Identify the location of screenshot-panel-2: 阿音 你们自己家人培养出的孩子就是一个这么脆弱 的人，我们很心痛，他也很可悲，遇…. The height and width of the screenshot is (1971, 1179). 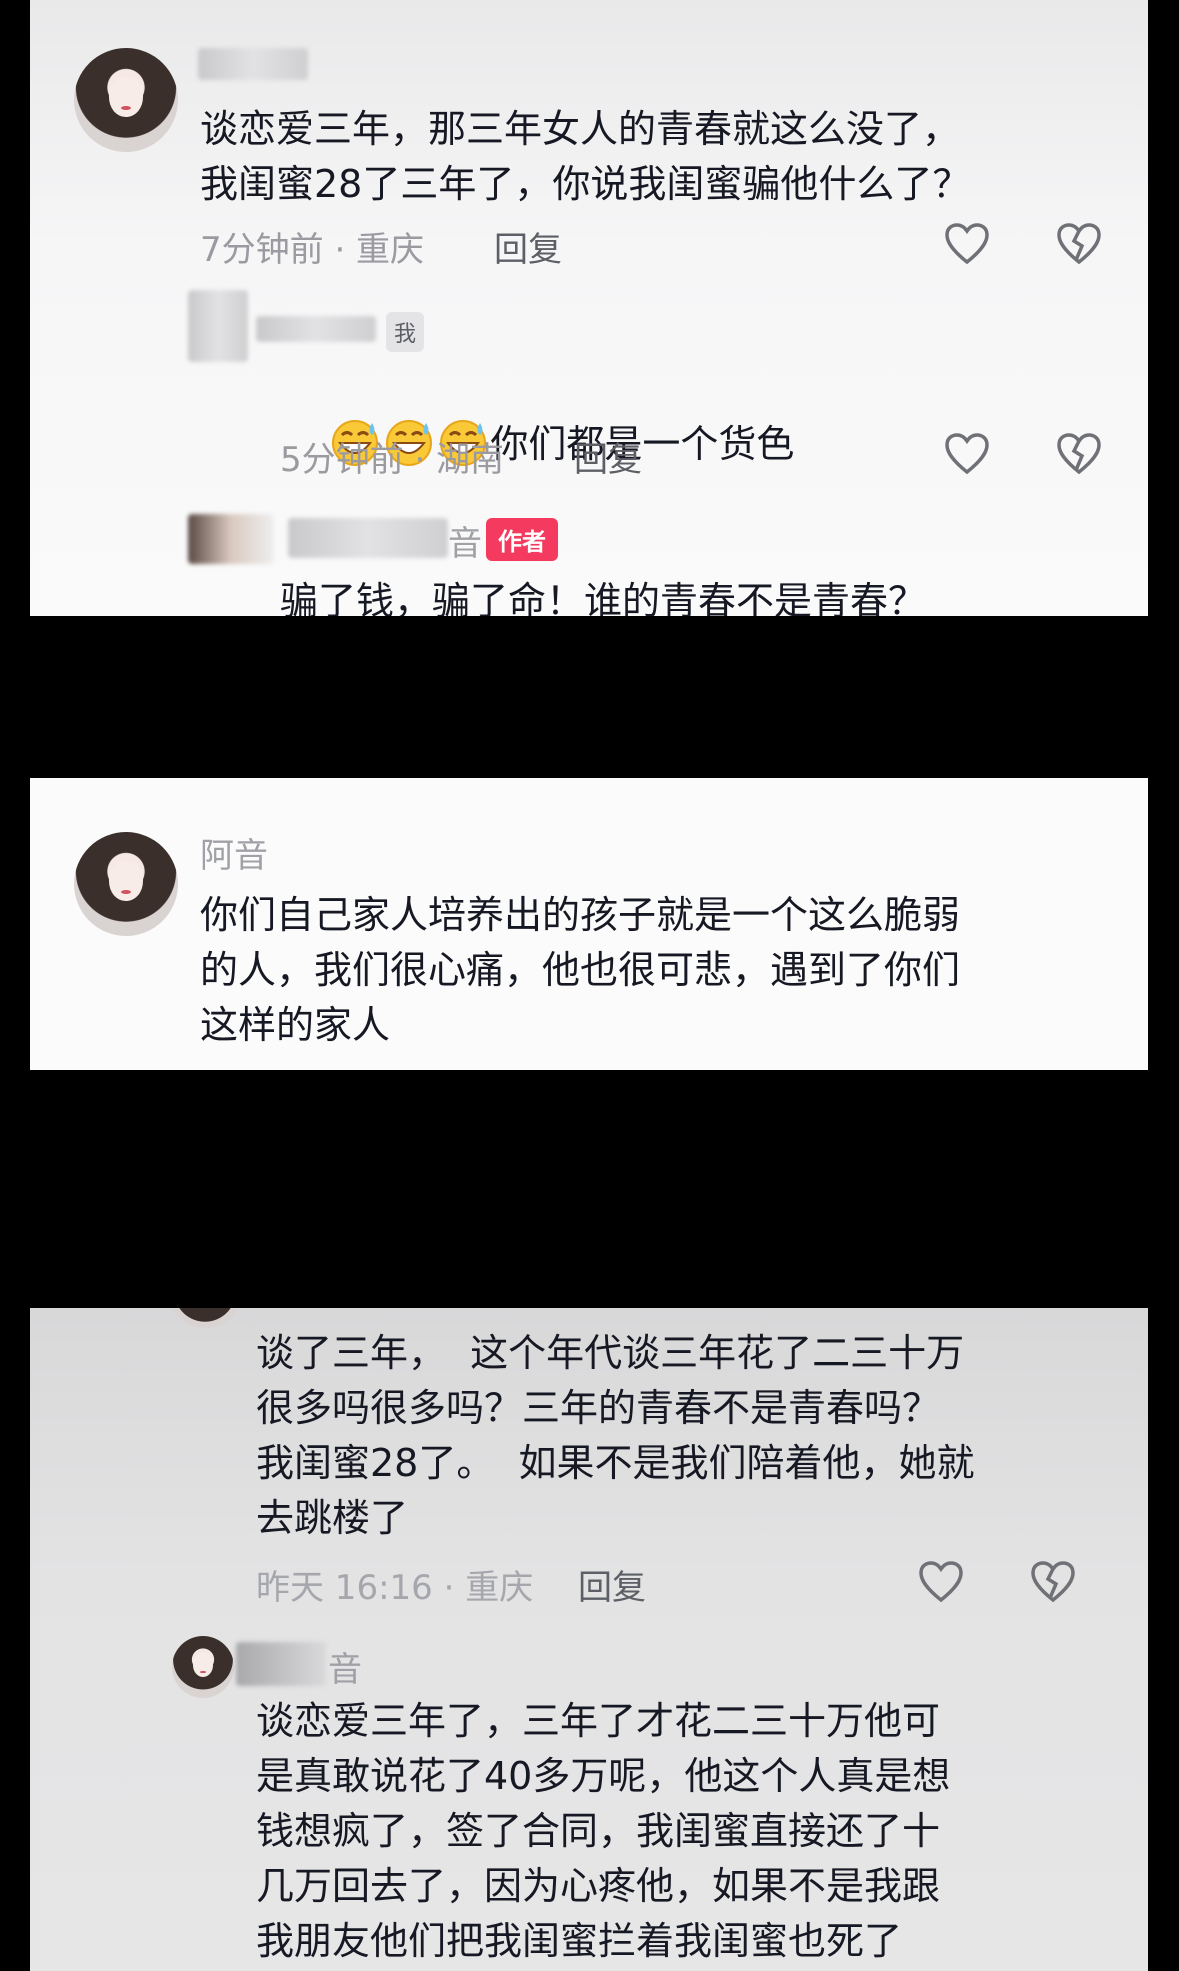
(589, 924).